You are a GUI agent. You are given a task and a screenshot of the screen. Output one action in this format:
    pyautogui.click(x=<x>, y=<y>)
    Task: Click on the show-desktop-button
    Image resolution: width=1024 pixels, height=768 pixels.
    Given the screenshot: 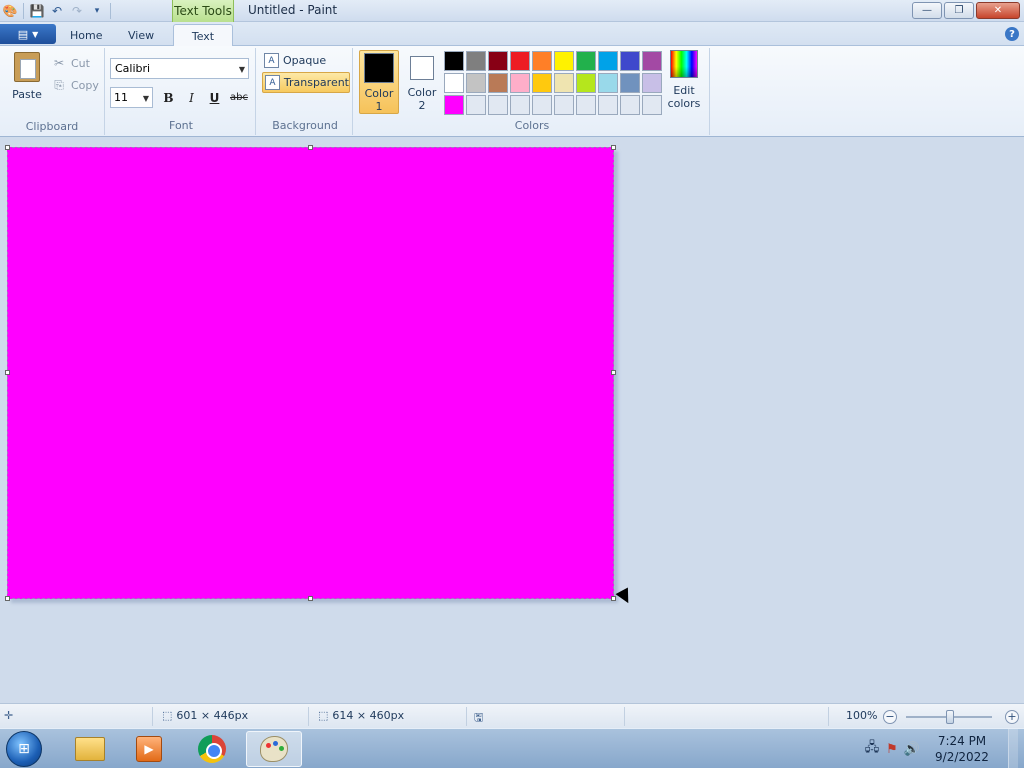 What is the action you would take?
    pyautogui.click(x=1013, y=748)
    